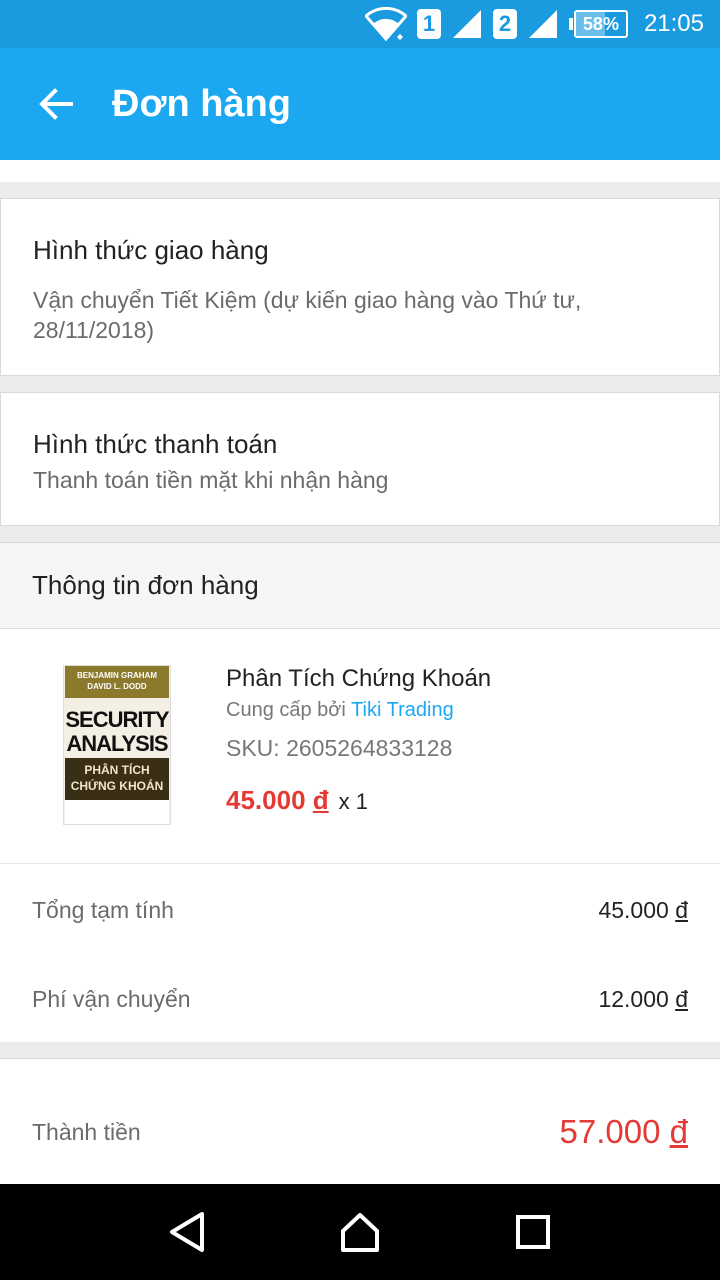 The height and width of the screenshot is (1280, 720). I want to click on top-spacer, so click(360, 171).